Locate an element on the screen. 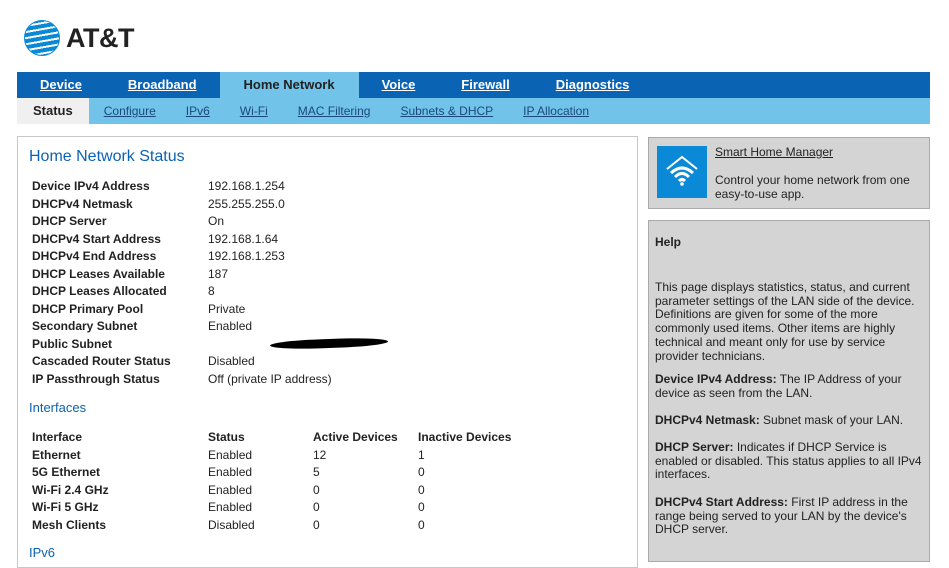 The width and height of the screenshot is (949, 568). status-value: Off (private IP address) is located at coordinates (270, 378).